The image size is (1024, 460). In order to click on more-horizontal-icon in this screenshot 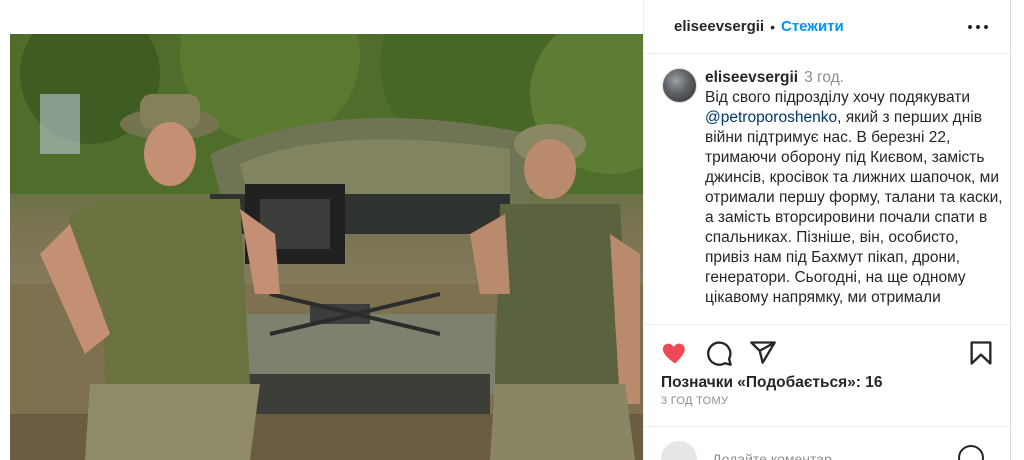, I will do `click(978, 27)`.